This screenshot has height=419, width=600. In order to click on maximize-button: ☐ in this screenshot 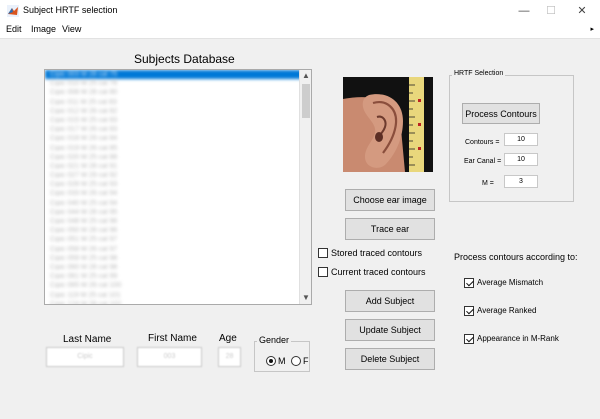, I will do `click(551, 11)`.